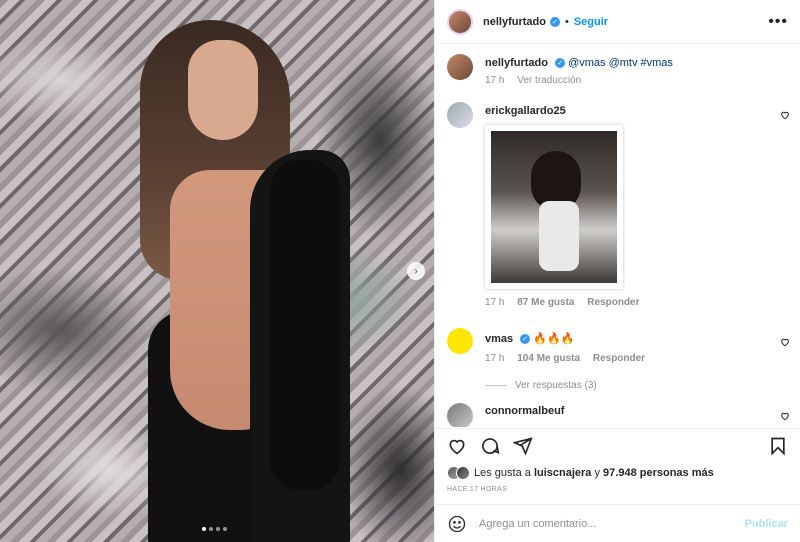 This screenshot has height=542, width=800. I want to click on comment-text: 🔥🔥🔥, so click(554, 339).